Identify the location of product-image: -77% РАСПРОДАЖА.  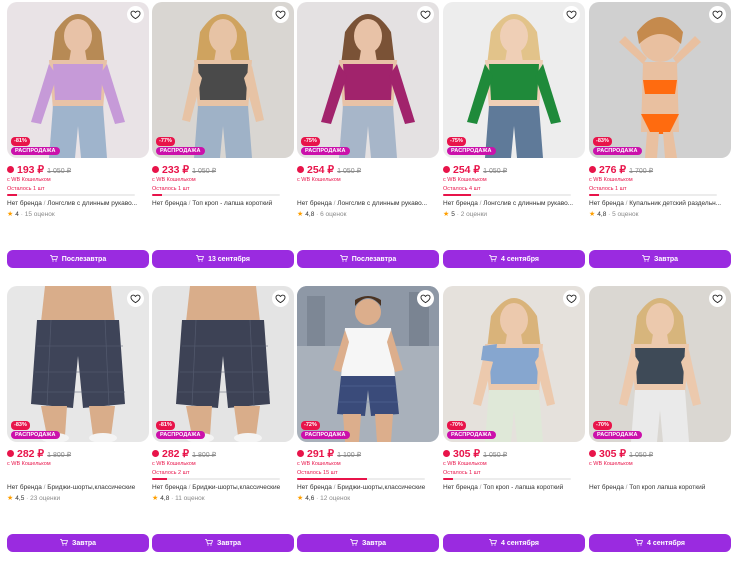
(223, 80).